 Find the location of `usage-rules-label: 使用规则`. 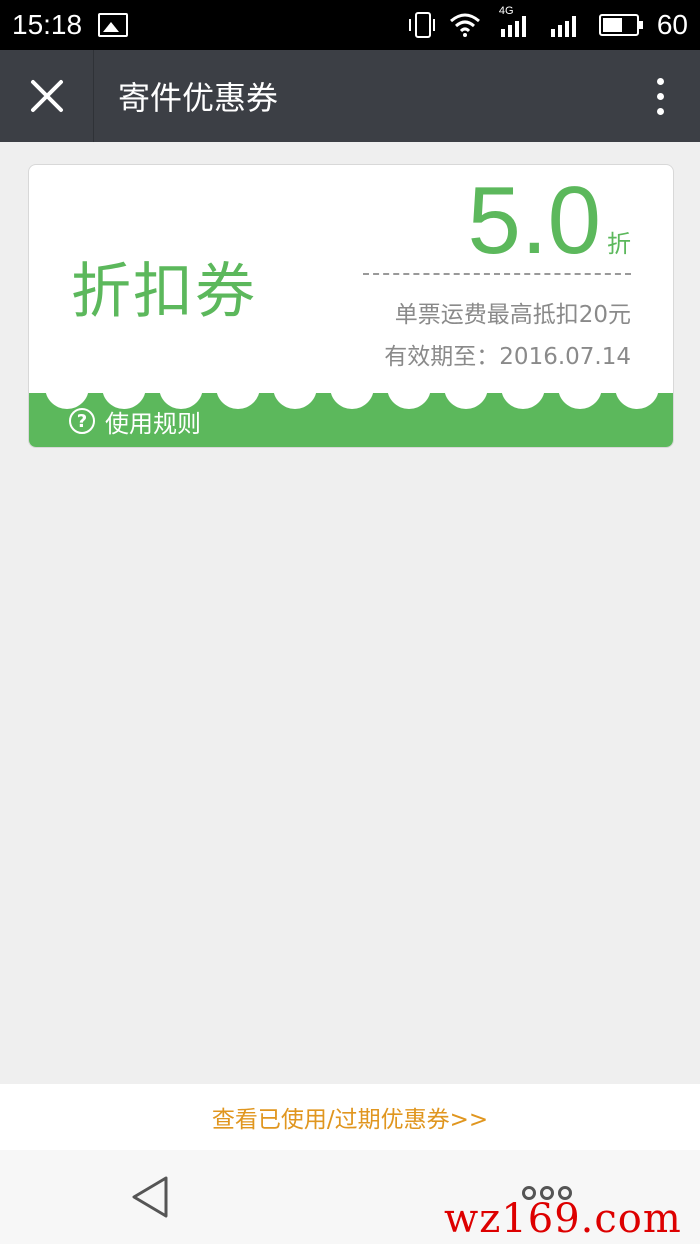

usage-rules-label: 使用规则 is located at coordinates (153, 423).